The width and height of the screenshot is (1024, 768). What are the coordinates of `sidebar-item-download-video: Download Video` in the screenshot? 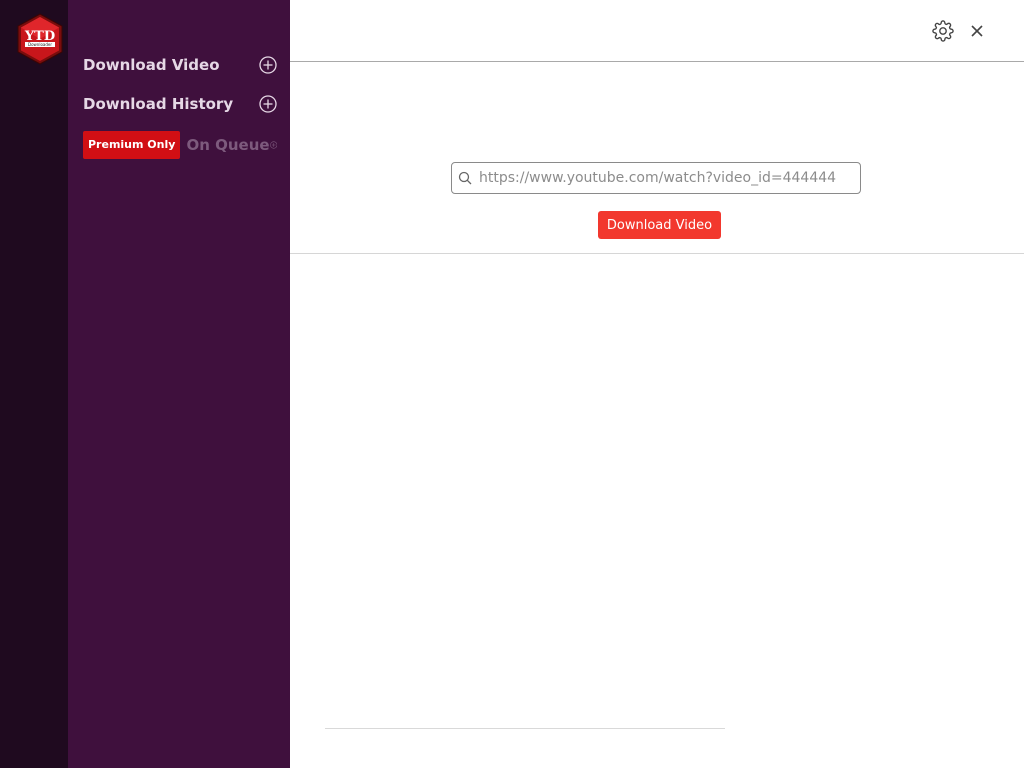 It's located at (180, 65).